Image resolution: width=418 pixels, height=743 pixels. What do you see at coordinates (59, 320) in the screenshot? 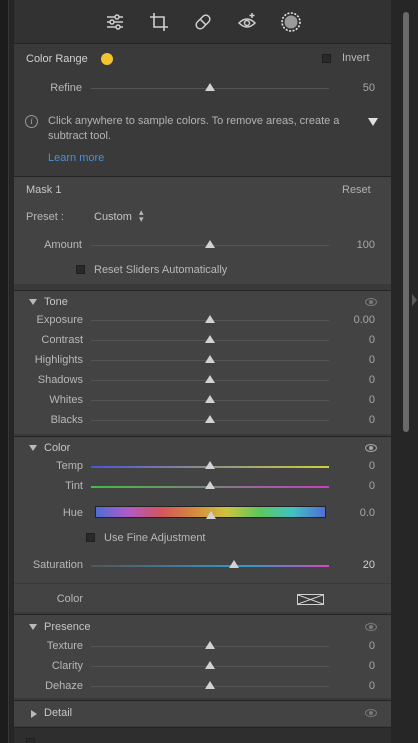
I see `exposure-label: Exposure` at bounding box center [59, 320].